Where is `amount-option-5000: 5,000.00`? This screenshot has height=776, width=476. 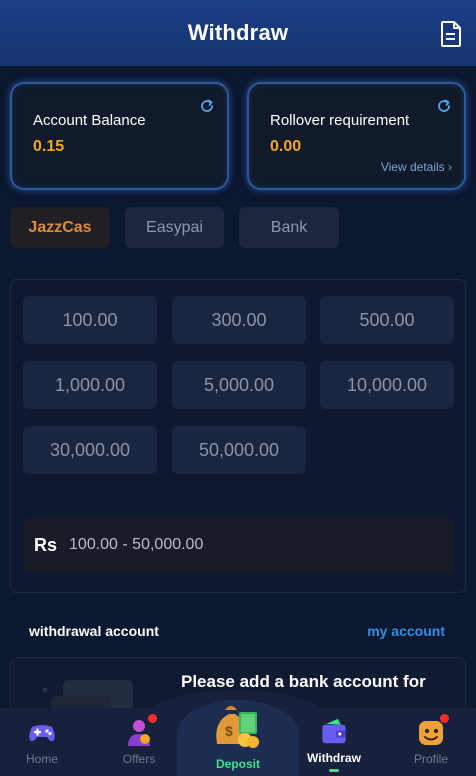 amount-option-5000: 5,000.00 is located at coordinates (239, 385).